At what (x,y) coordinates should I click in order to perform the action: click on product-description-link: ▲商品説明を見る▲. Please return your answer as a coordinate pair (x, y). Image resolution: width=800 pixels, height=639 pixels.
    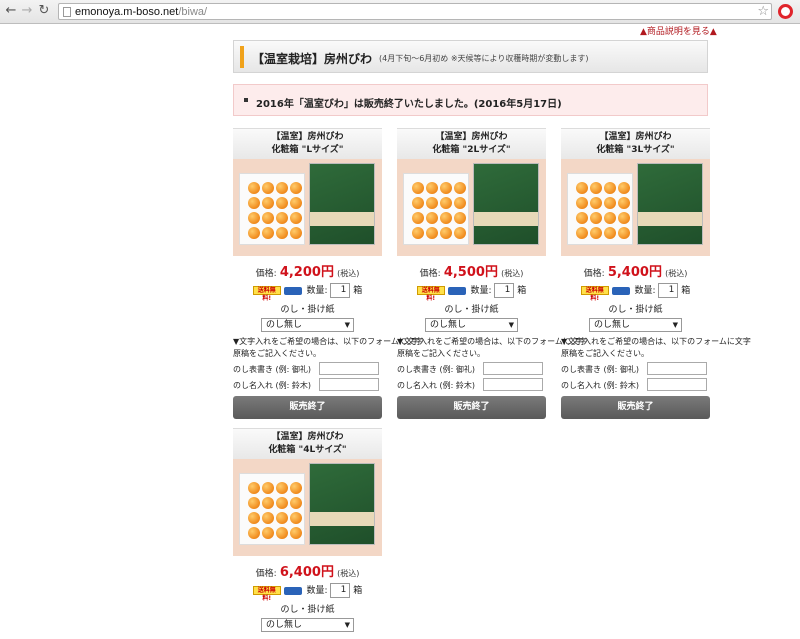
    Looking at the image, I should click on (678, 30).